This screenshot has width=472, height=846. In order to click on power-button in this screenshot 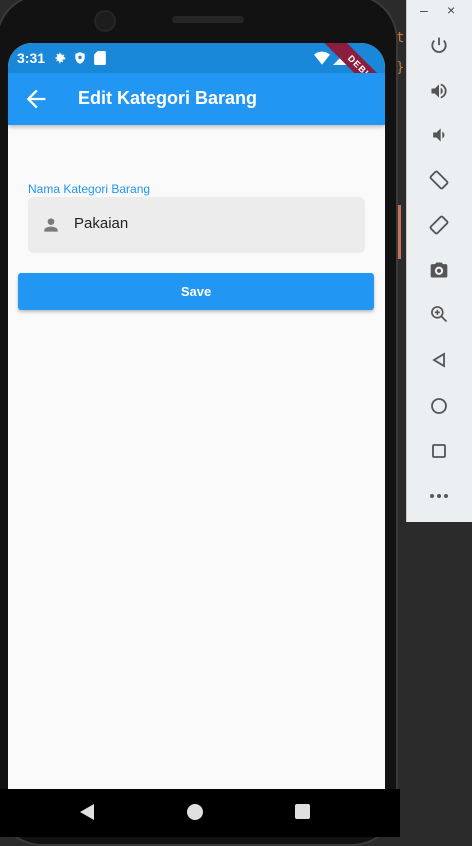, I will do `click(439, 46)`.